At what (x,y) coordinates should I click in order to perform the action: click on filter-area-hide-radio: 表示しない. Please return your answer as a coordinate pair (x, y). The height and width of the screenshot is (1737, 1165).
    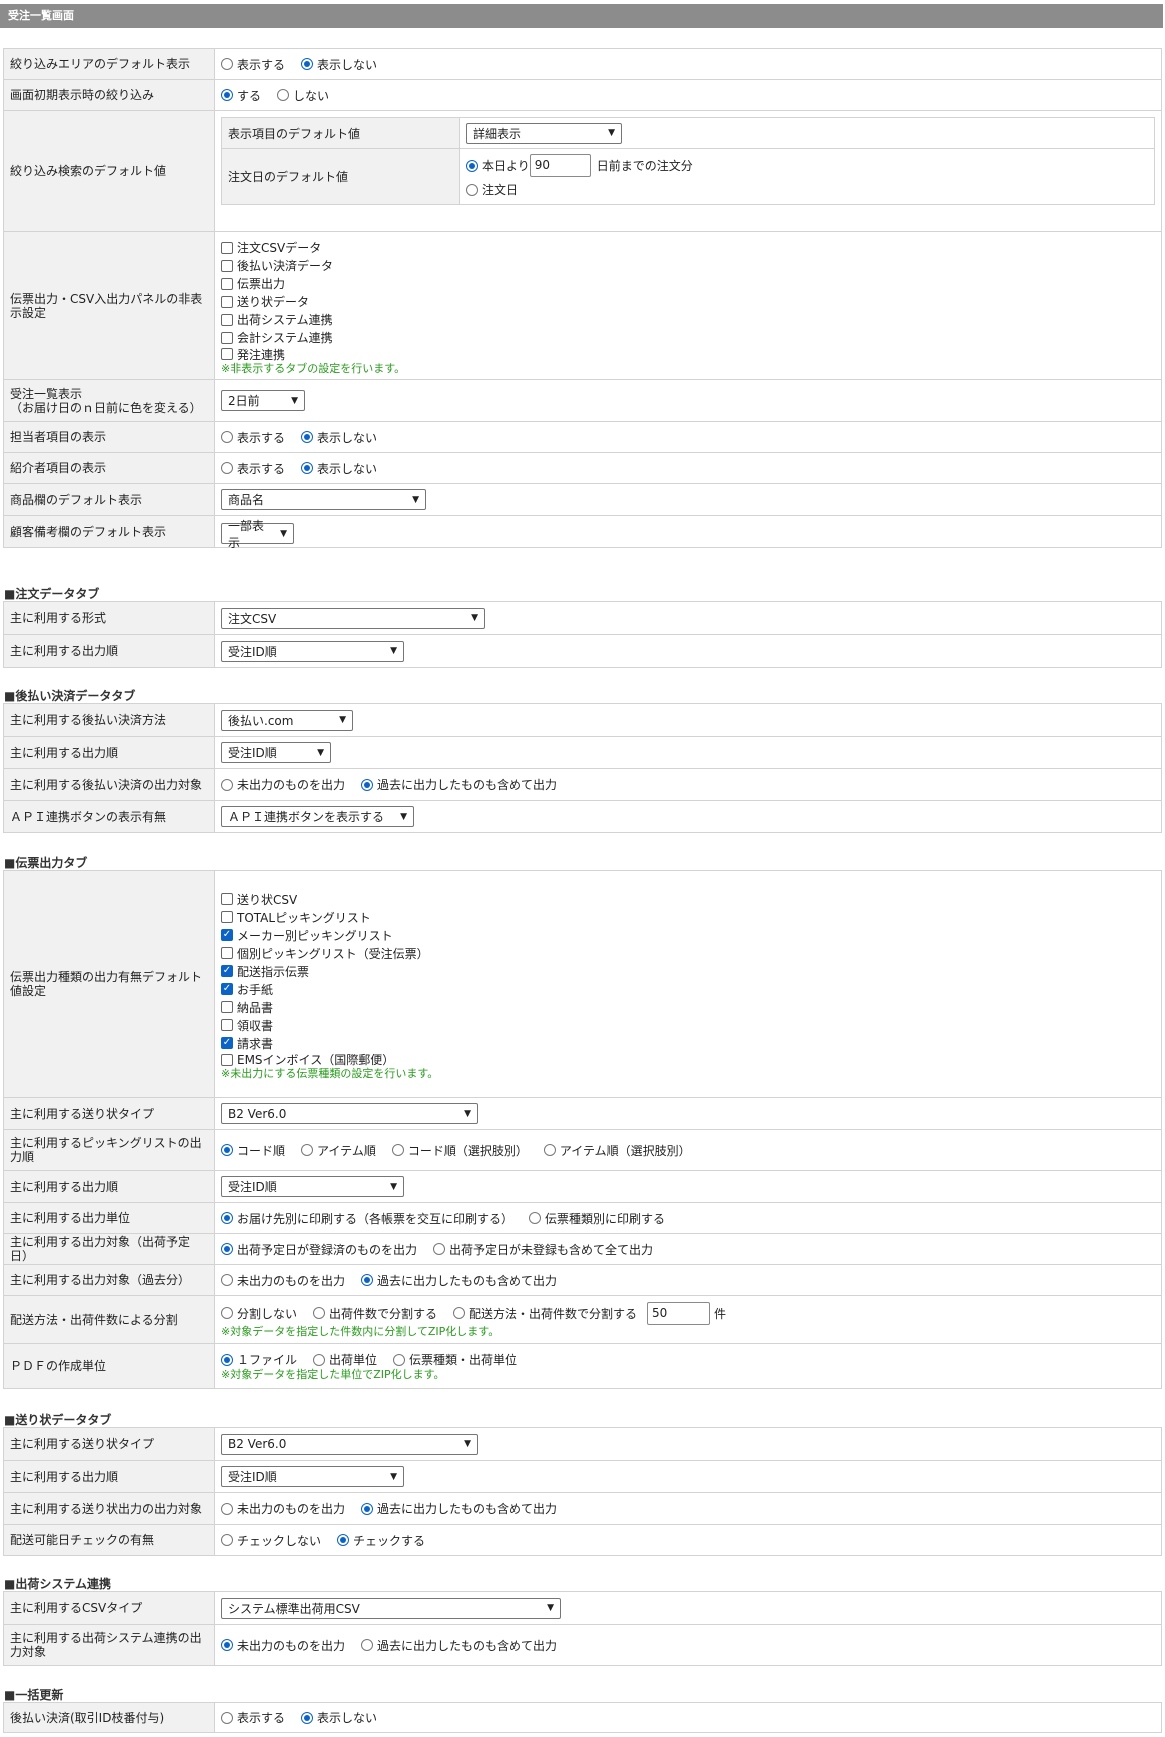
    Looking at the image, I should click on (339, 64).